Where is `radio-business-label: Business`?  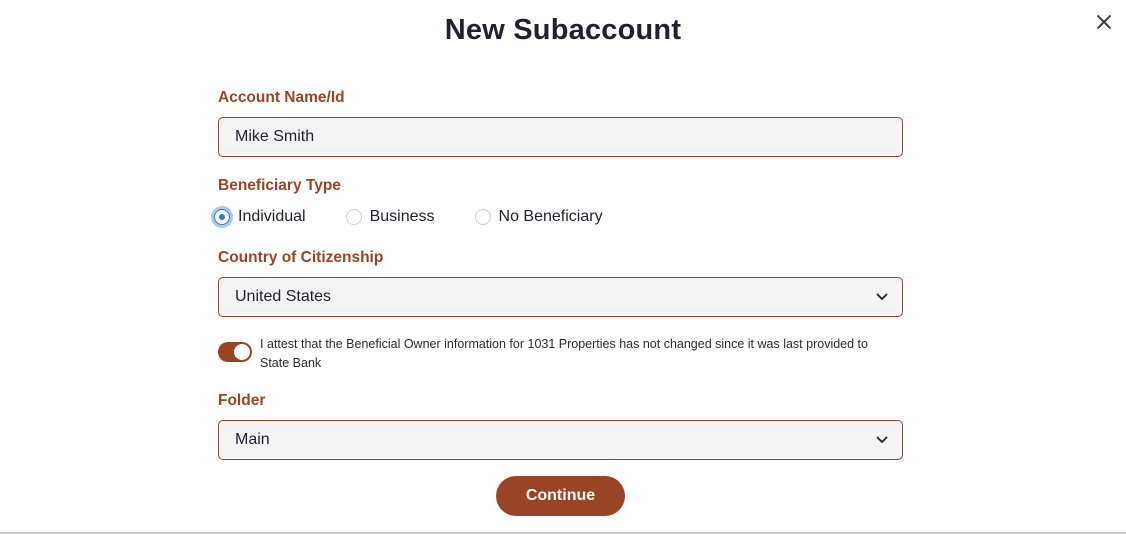
radio-business-label: Business is located at coordinates (402, 216).